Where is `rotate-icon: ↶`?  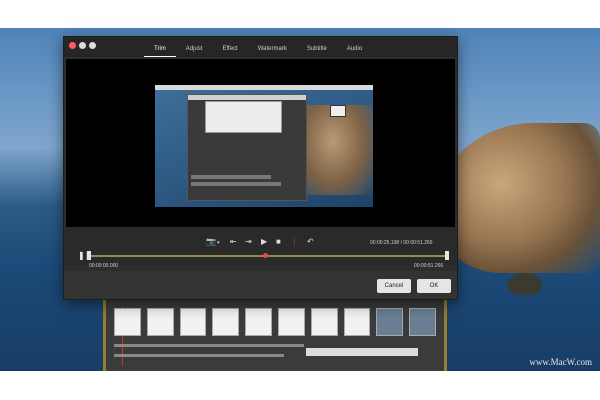 rotate-icon: ↶ is located at coordinates (310, 241).